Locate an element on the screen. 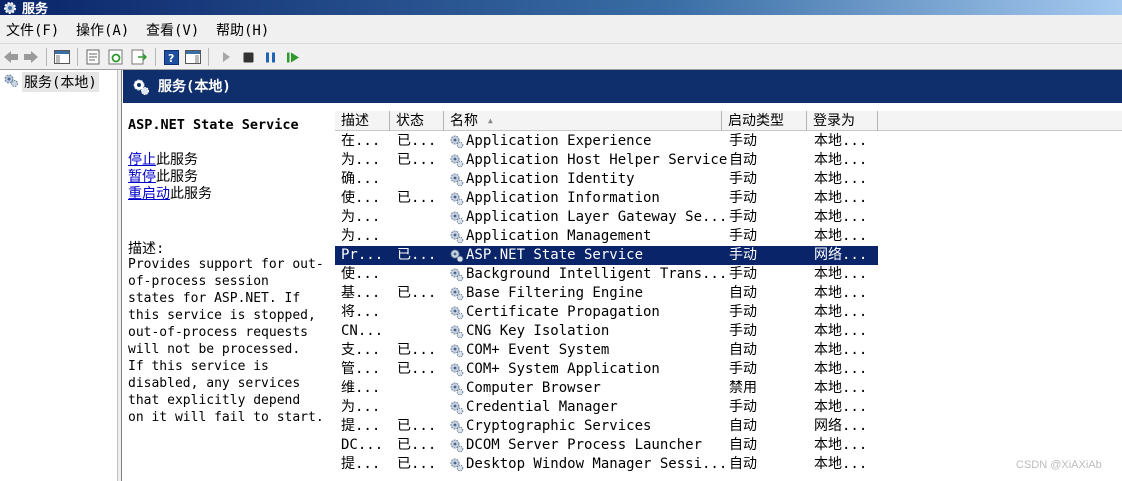 This screenshot has height=481, width=1122. column-header-startup-type: 启动类型 is located at coordinates (764, 121).